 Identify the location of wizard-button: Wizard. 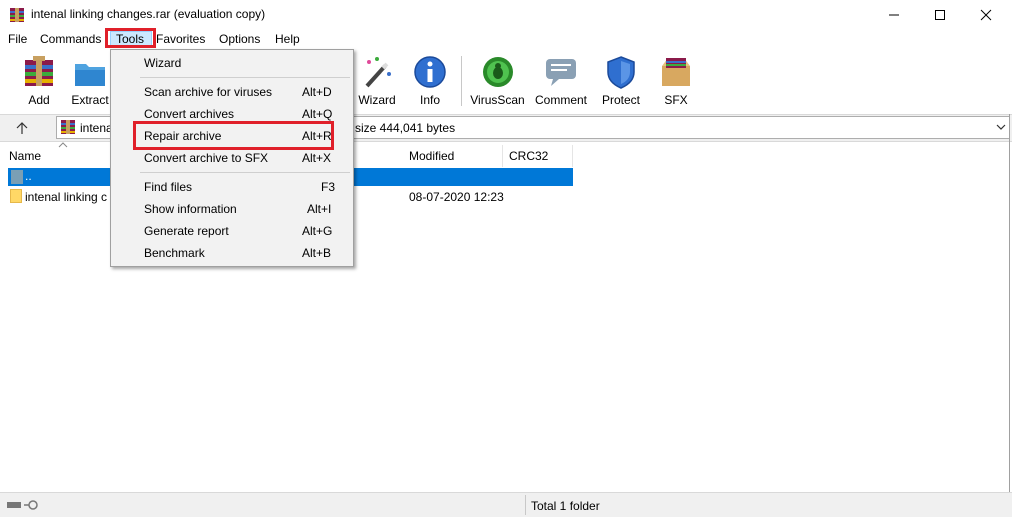
(377, 81).